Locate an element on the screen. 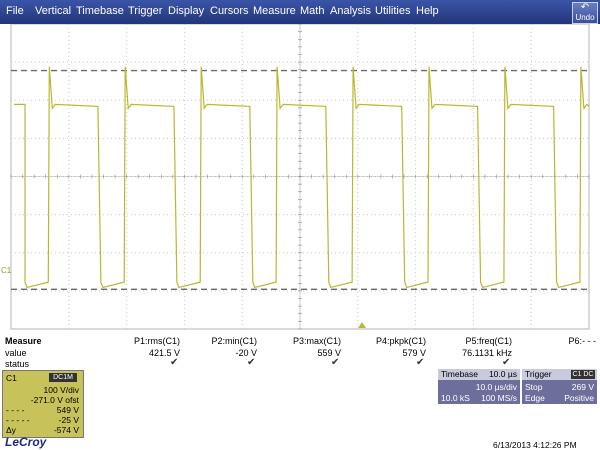 The height and width of the screenshot is (450, 600). timebase-header: Timebase 10.0 µs is located at coordinates (479, 374).